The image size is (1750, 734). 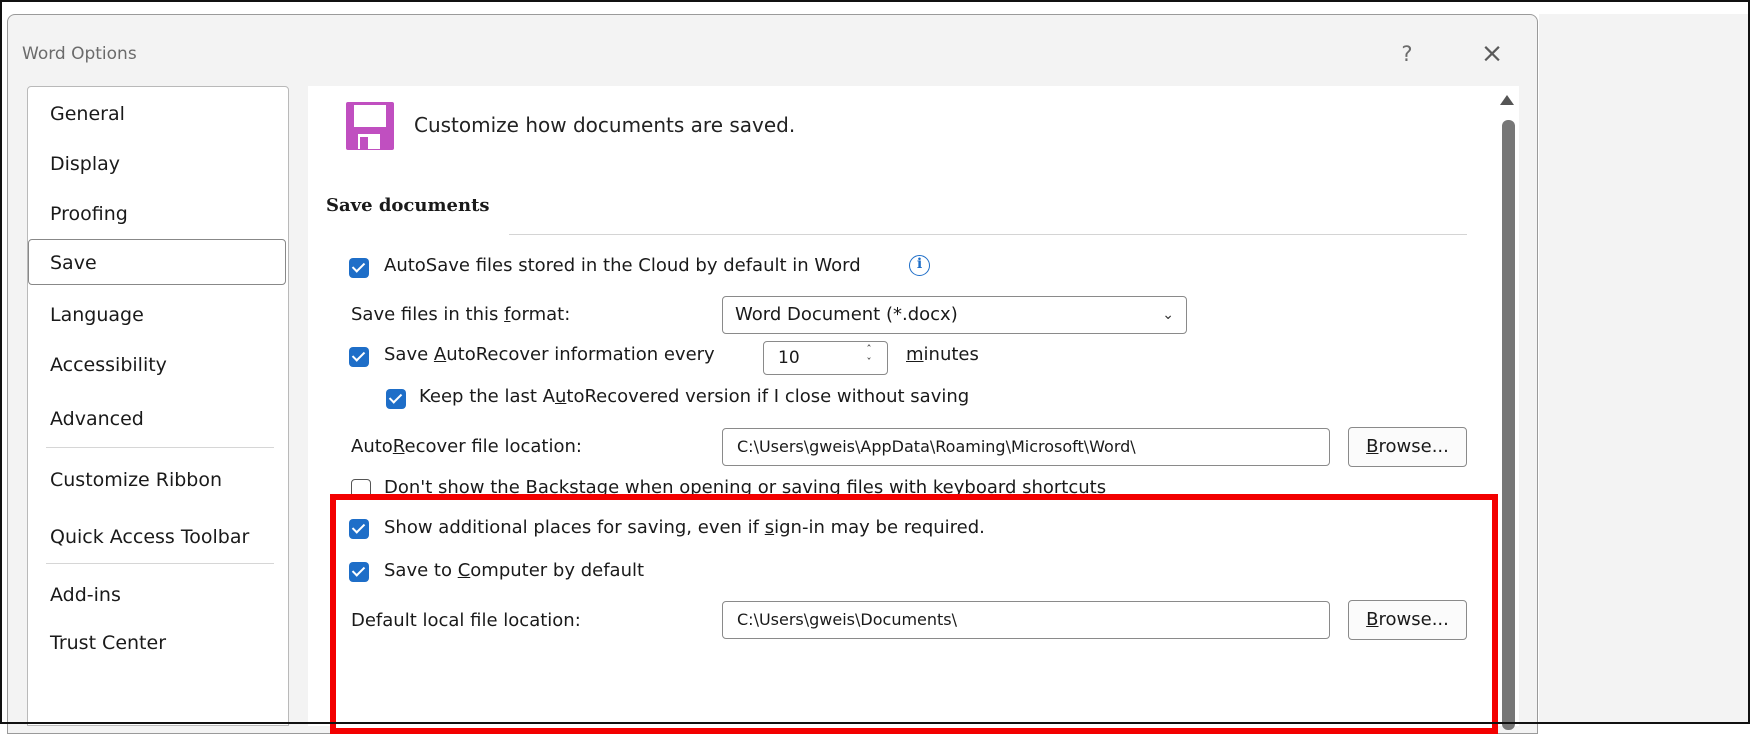 I want to click on sidebar-item-language: Language, so click(x=157, y=315).